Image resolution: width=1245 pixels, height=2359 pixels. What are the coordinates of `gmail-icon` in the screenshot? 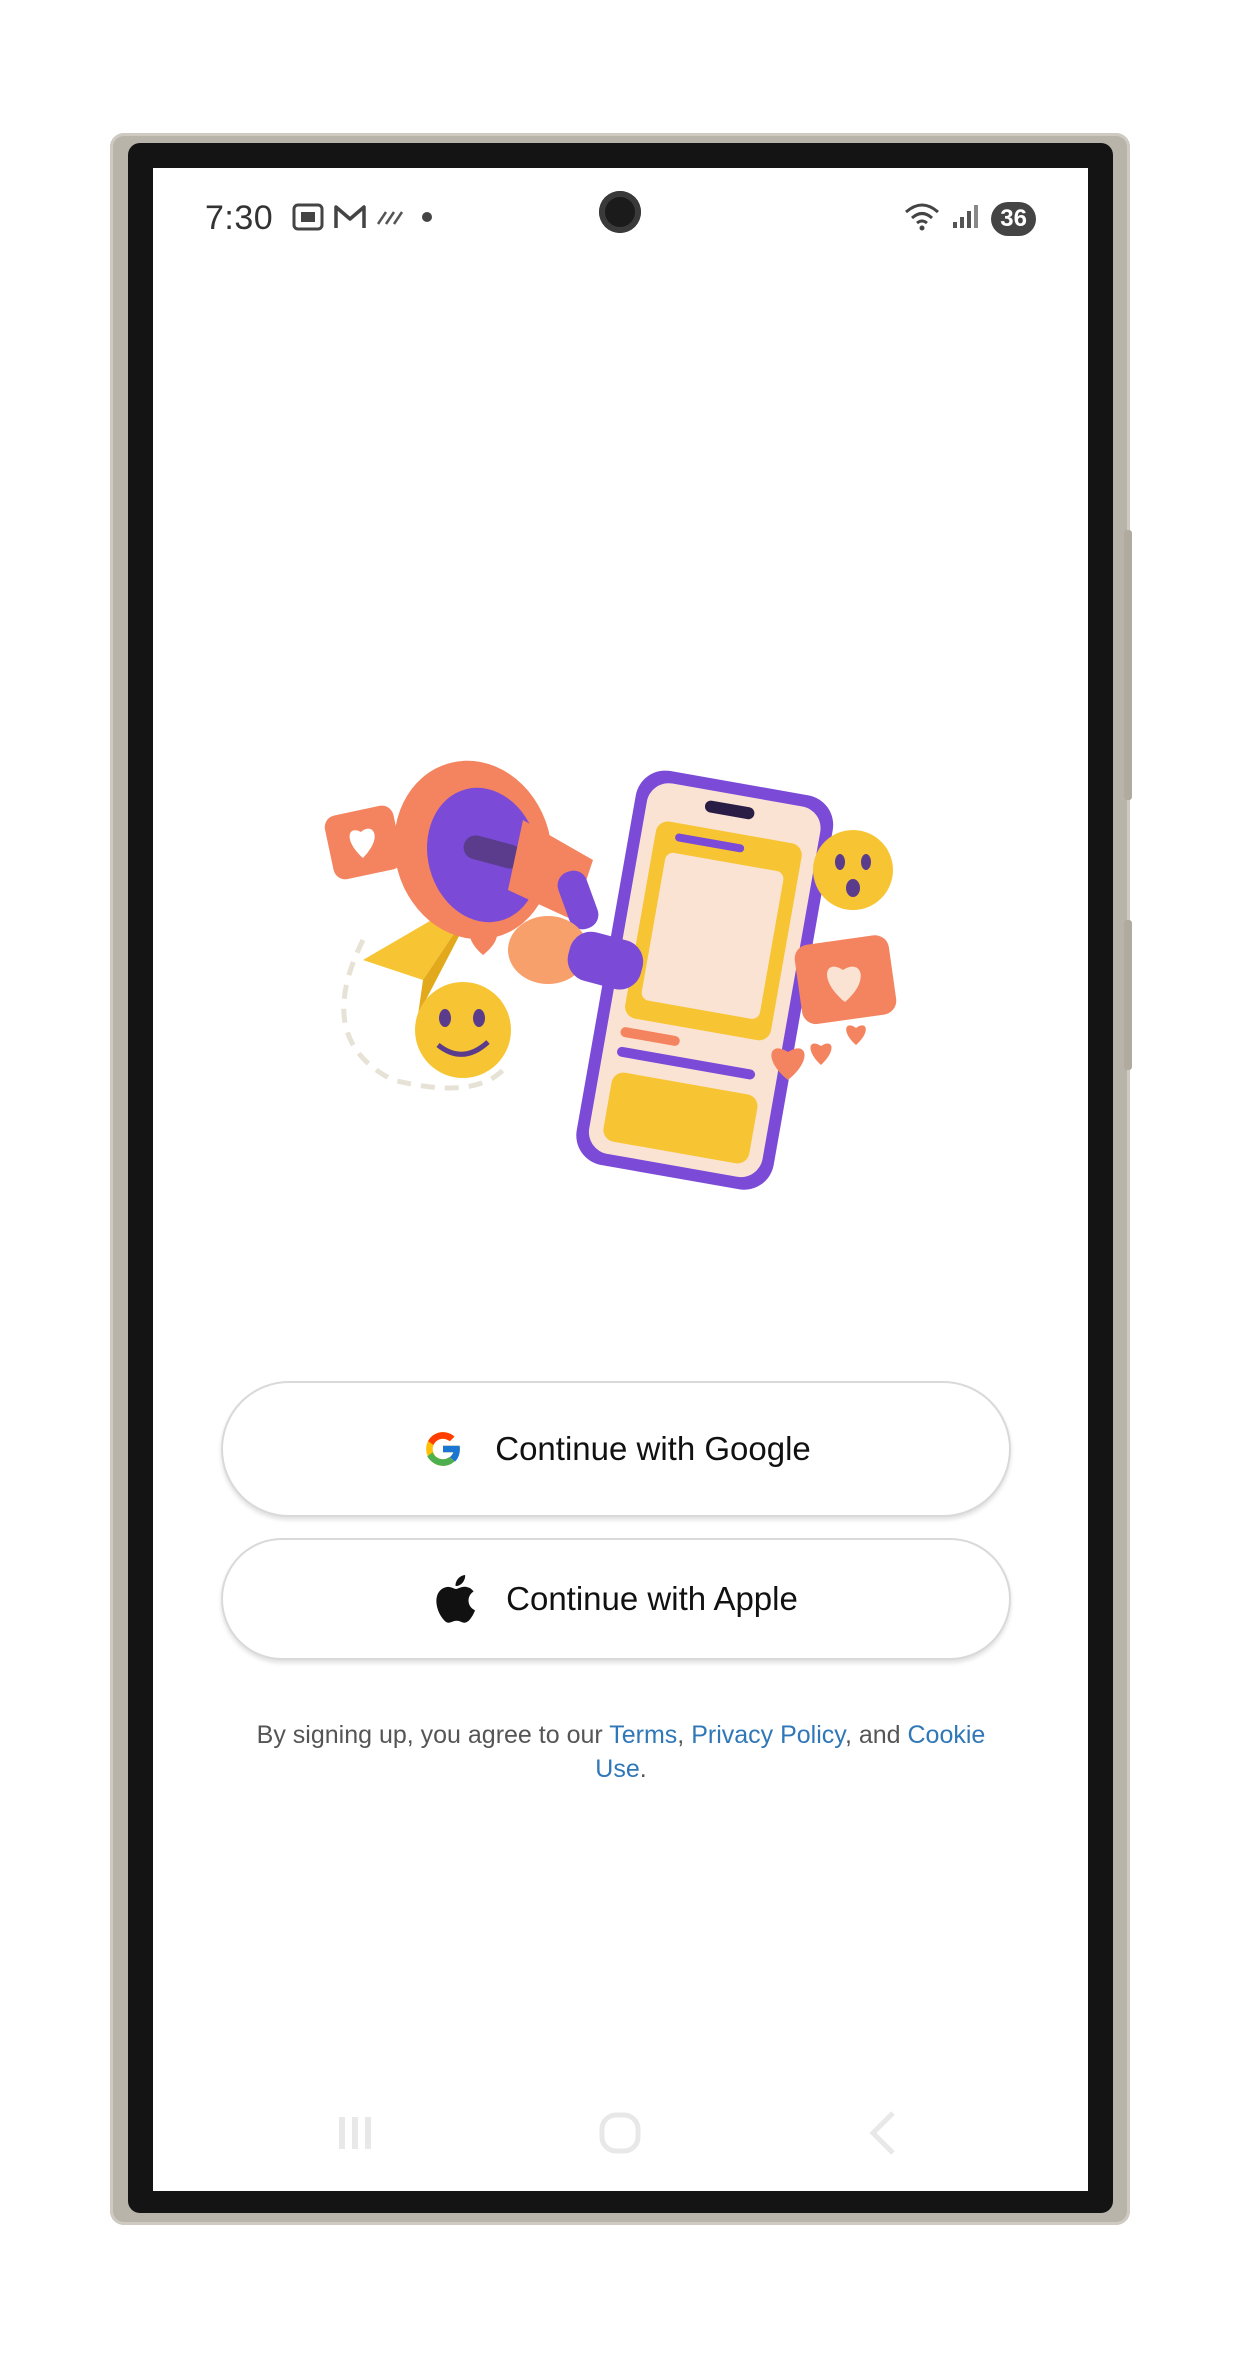 It's located at (350, 219).